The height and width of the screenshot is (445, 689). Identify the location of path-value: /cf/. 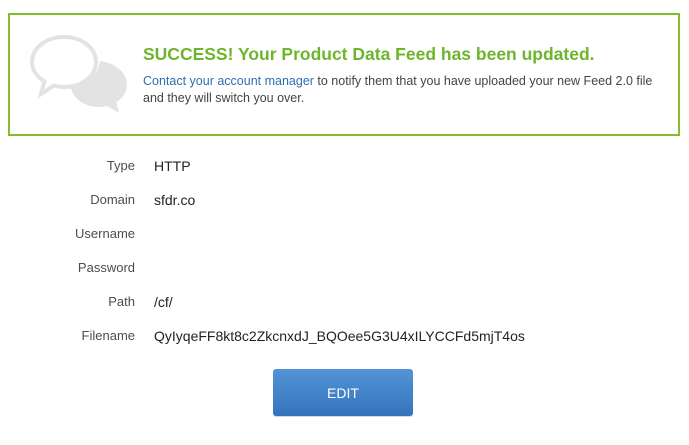
(163, 302).